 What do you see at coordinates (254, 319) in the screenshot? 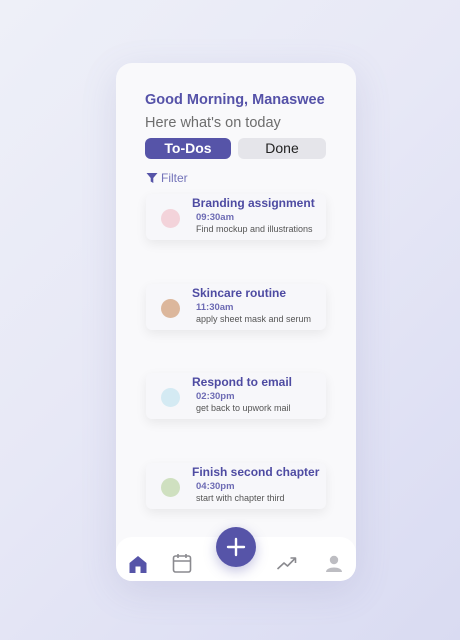
I see `task-description: apply sheet mask and serum` at bounding box center [254, 319].